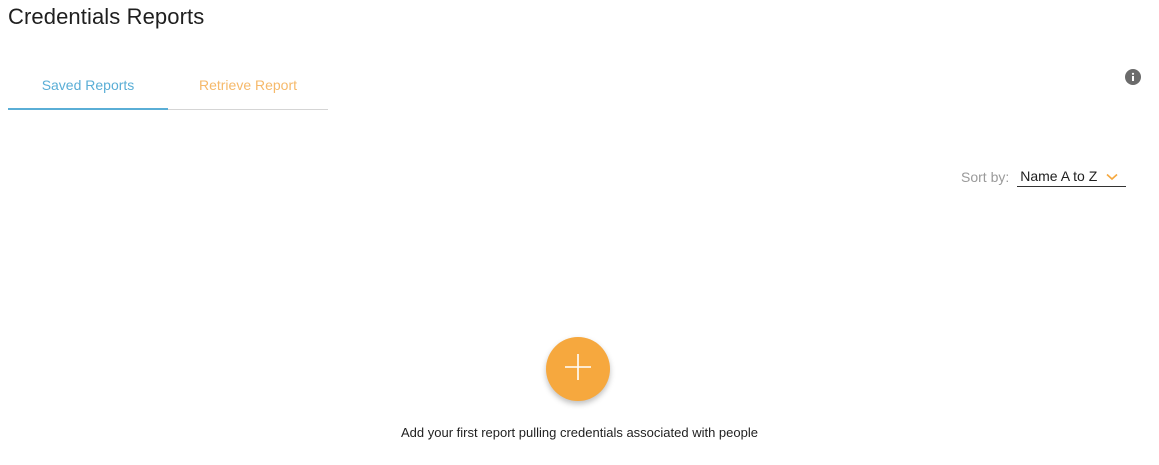 This screenshot has width=1159, height=465. What do you see at coordinates (1059, 176) in the screenshot?
I see `sort-selected-value: Name A to Z` at bounding box center [1059, 176].